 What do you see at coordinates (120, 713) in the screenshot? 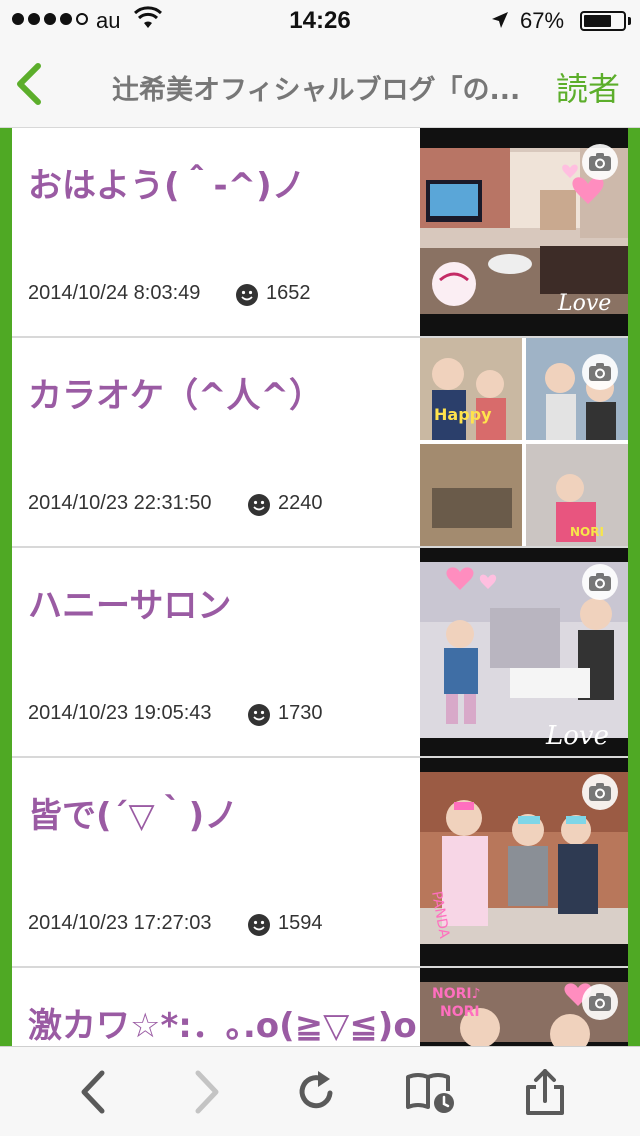
I see `entry-date: 2014/10/23 19:05:43` at bounding box center [120, 713].